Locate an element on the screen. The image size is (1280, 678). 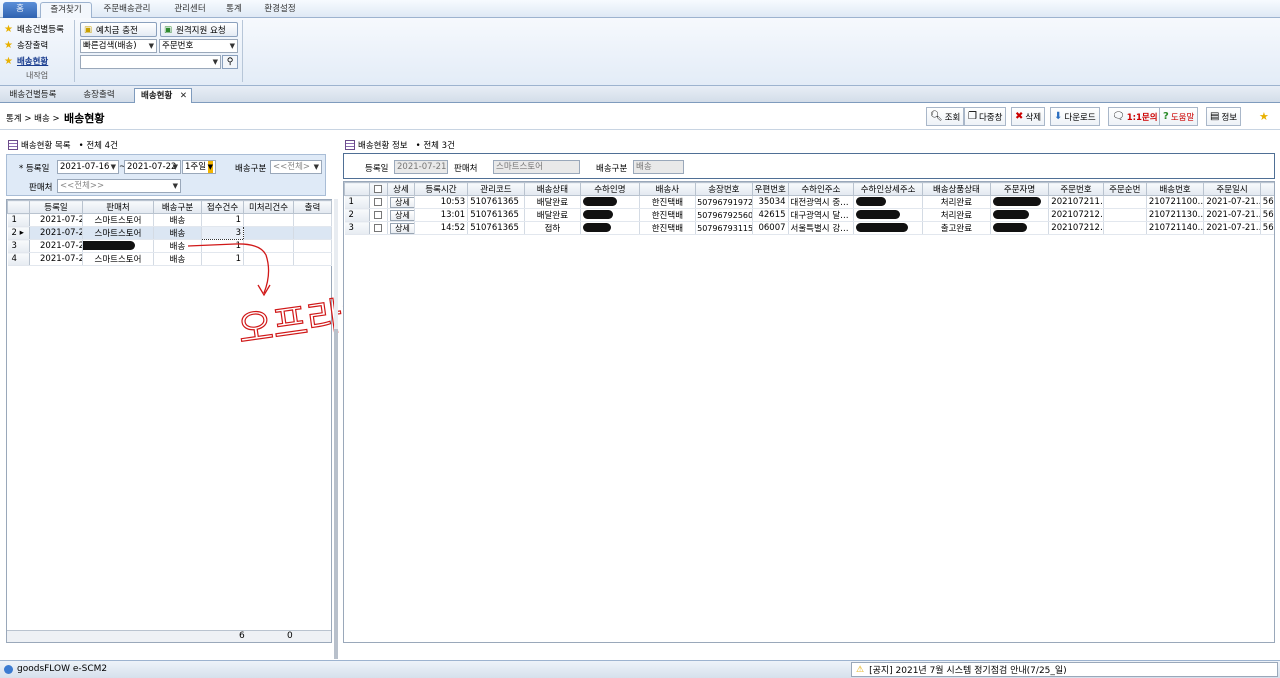
close-icon: ✕ is located at coordinates (183, 96).